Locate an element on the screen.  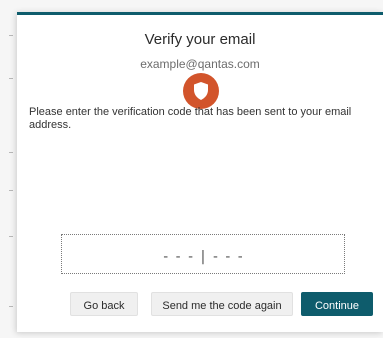
continue-button: Continue is located at coordinates (337, 304).